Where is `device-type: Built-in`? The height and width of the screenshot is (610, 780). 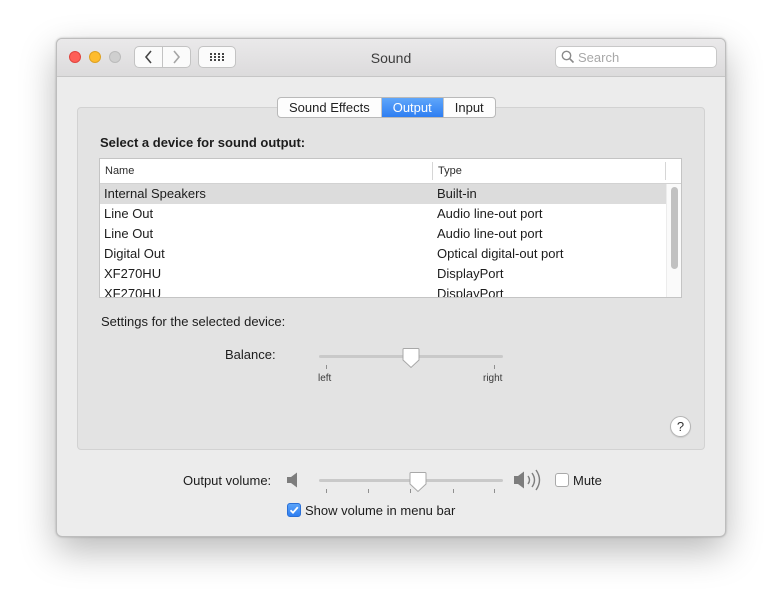
device-type: Built-in is located at coordinates (457, 193).